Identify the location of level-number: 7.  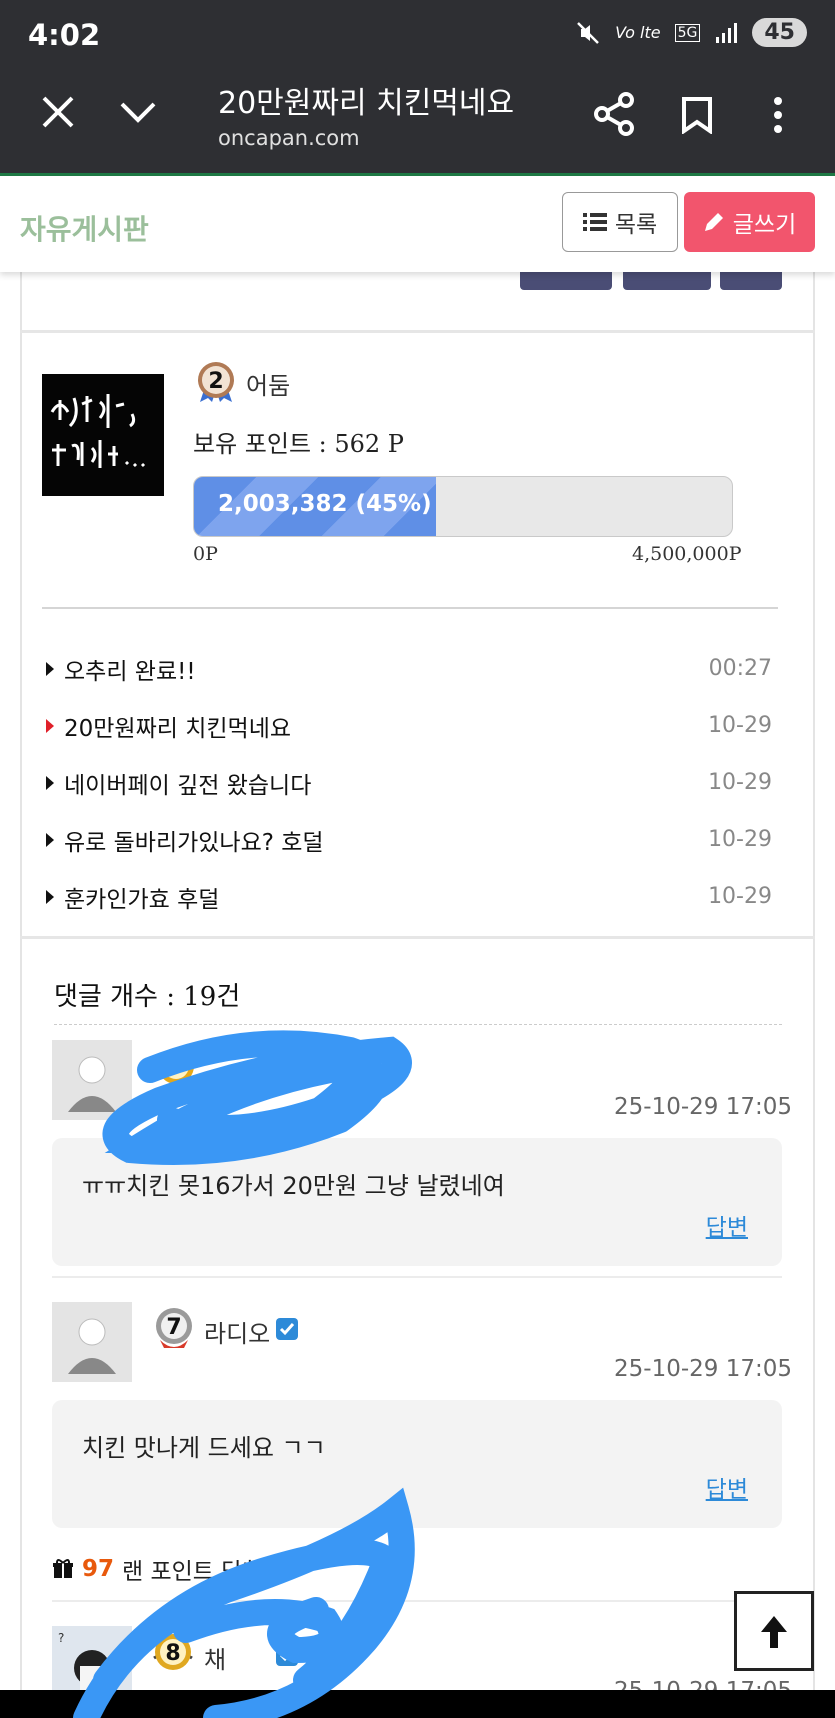
(173, 1327).